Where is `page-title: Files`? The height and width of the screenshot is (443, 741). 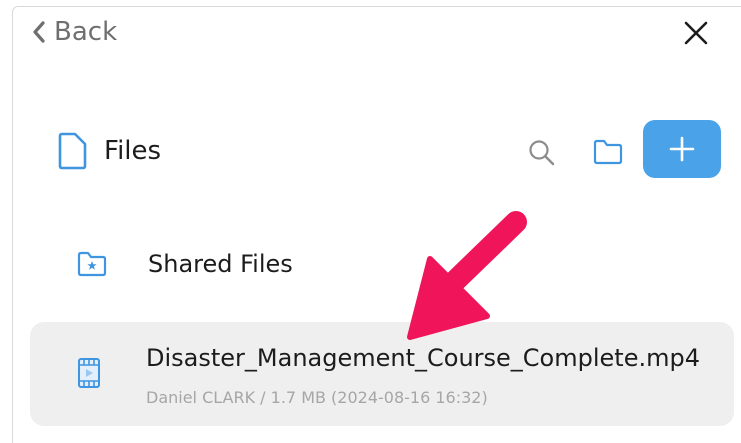 page-title: Files is located at coordinates (133, 151).